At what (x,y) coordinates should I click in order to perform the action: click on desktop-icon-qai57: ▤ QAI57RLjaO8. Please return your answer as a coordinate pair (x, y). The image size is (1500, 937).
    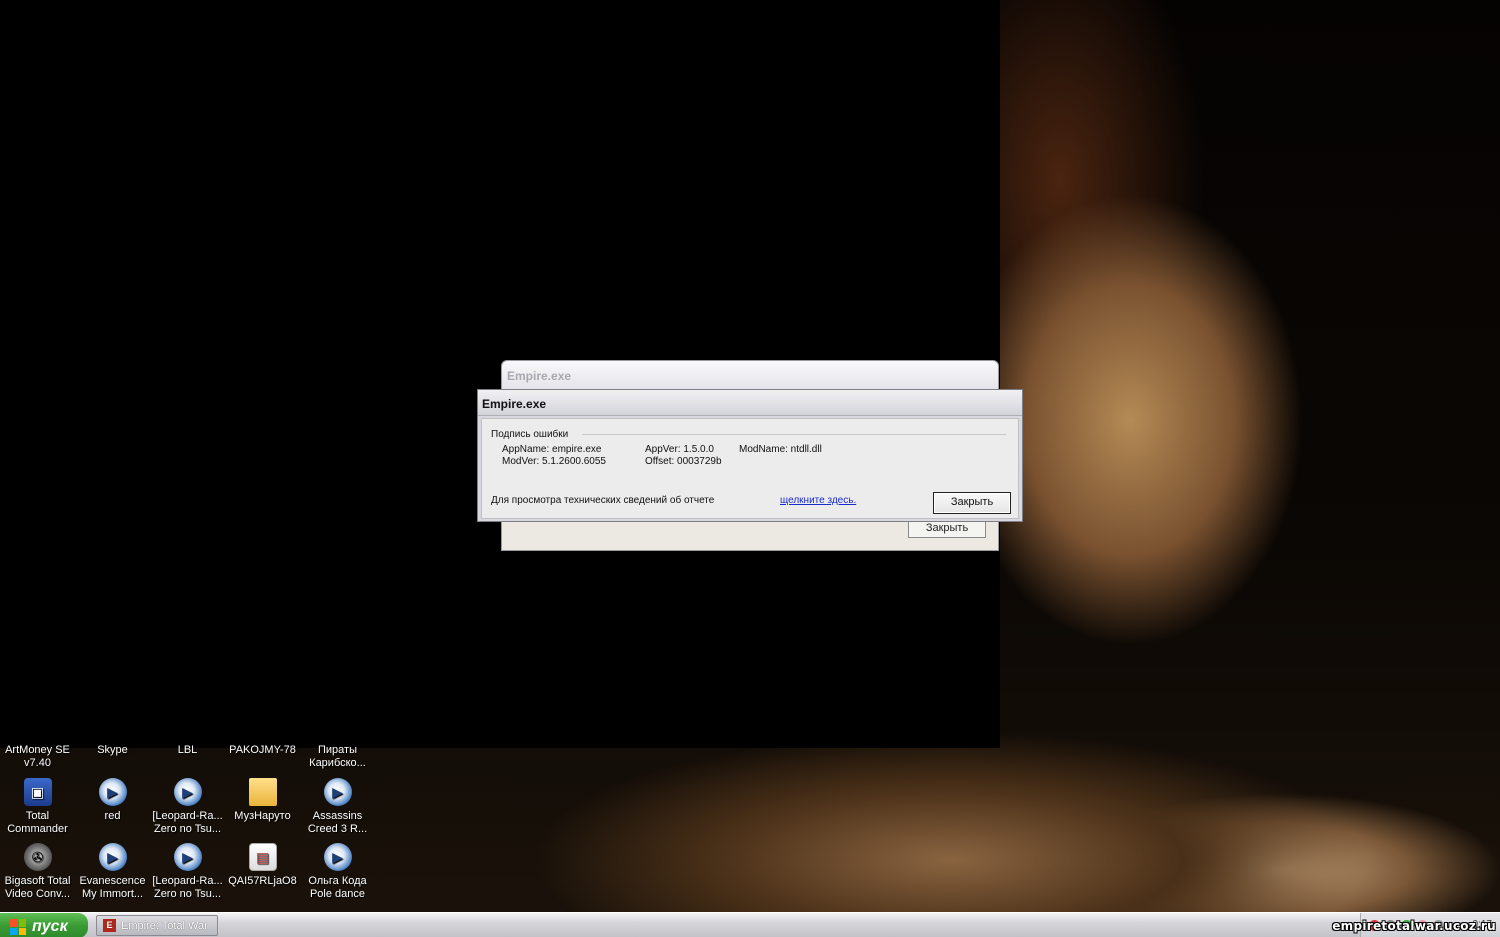
    Looking at the image, I should click on (262, 865).